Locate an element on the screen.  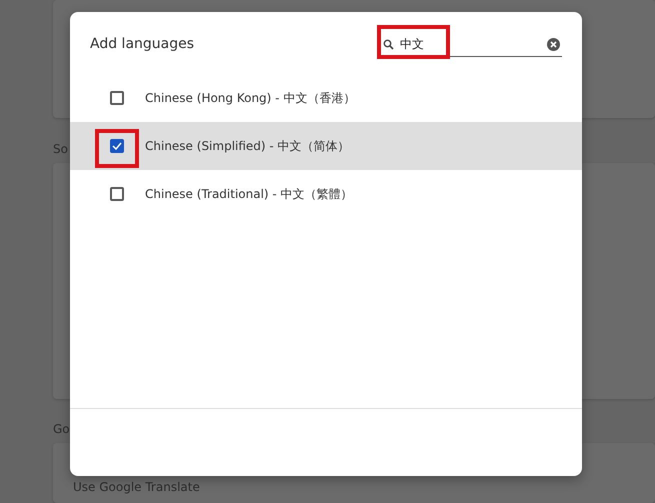
dialog-title: Add languages is located at coordinates (142, 44).